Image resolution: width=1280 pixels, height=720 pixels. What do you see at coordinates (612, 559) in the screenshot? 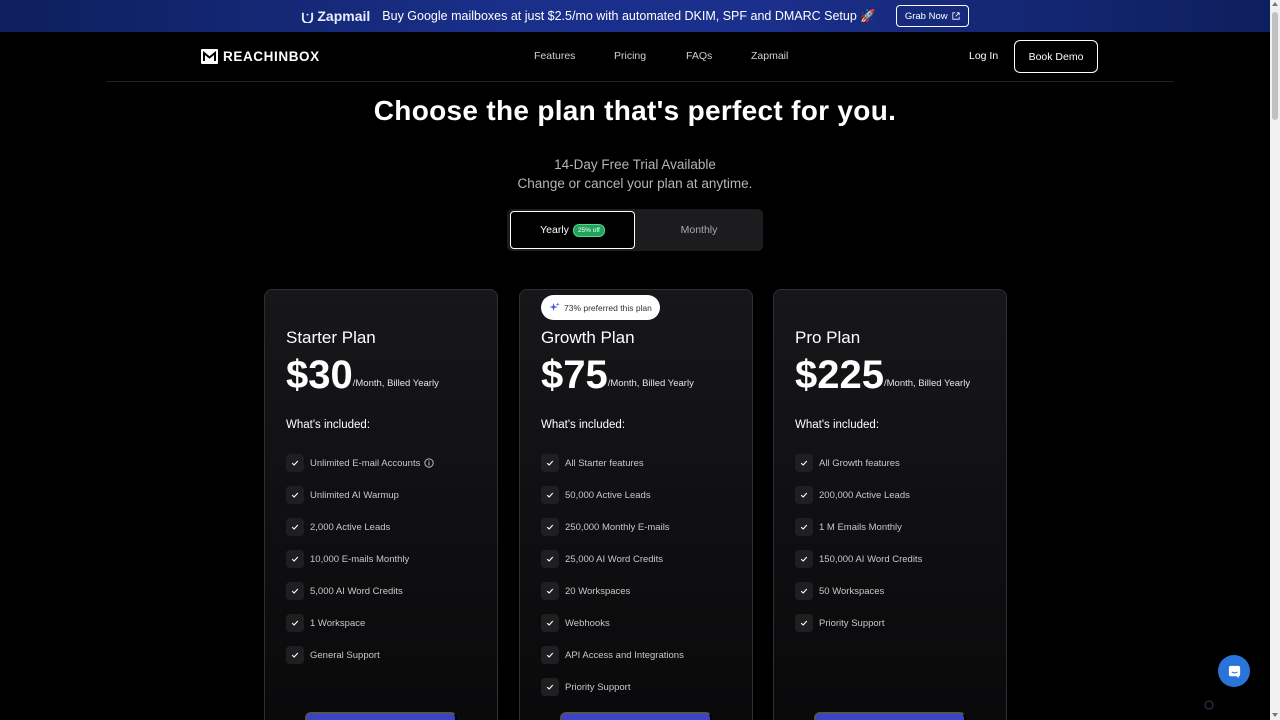
I see `feature-item: 25,000 AI Word Credits` at bounding box center [612, 559].